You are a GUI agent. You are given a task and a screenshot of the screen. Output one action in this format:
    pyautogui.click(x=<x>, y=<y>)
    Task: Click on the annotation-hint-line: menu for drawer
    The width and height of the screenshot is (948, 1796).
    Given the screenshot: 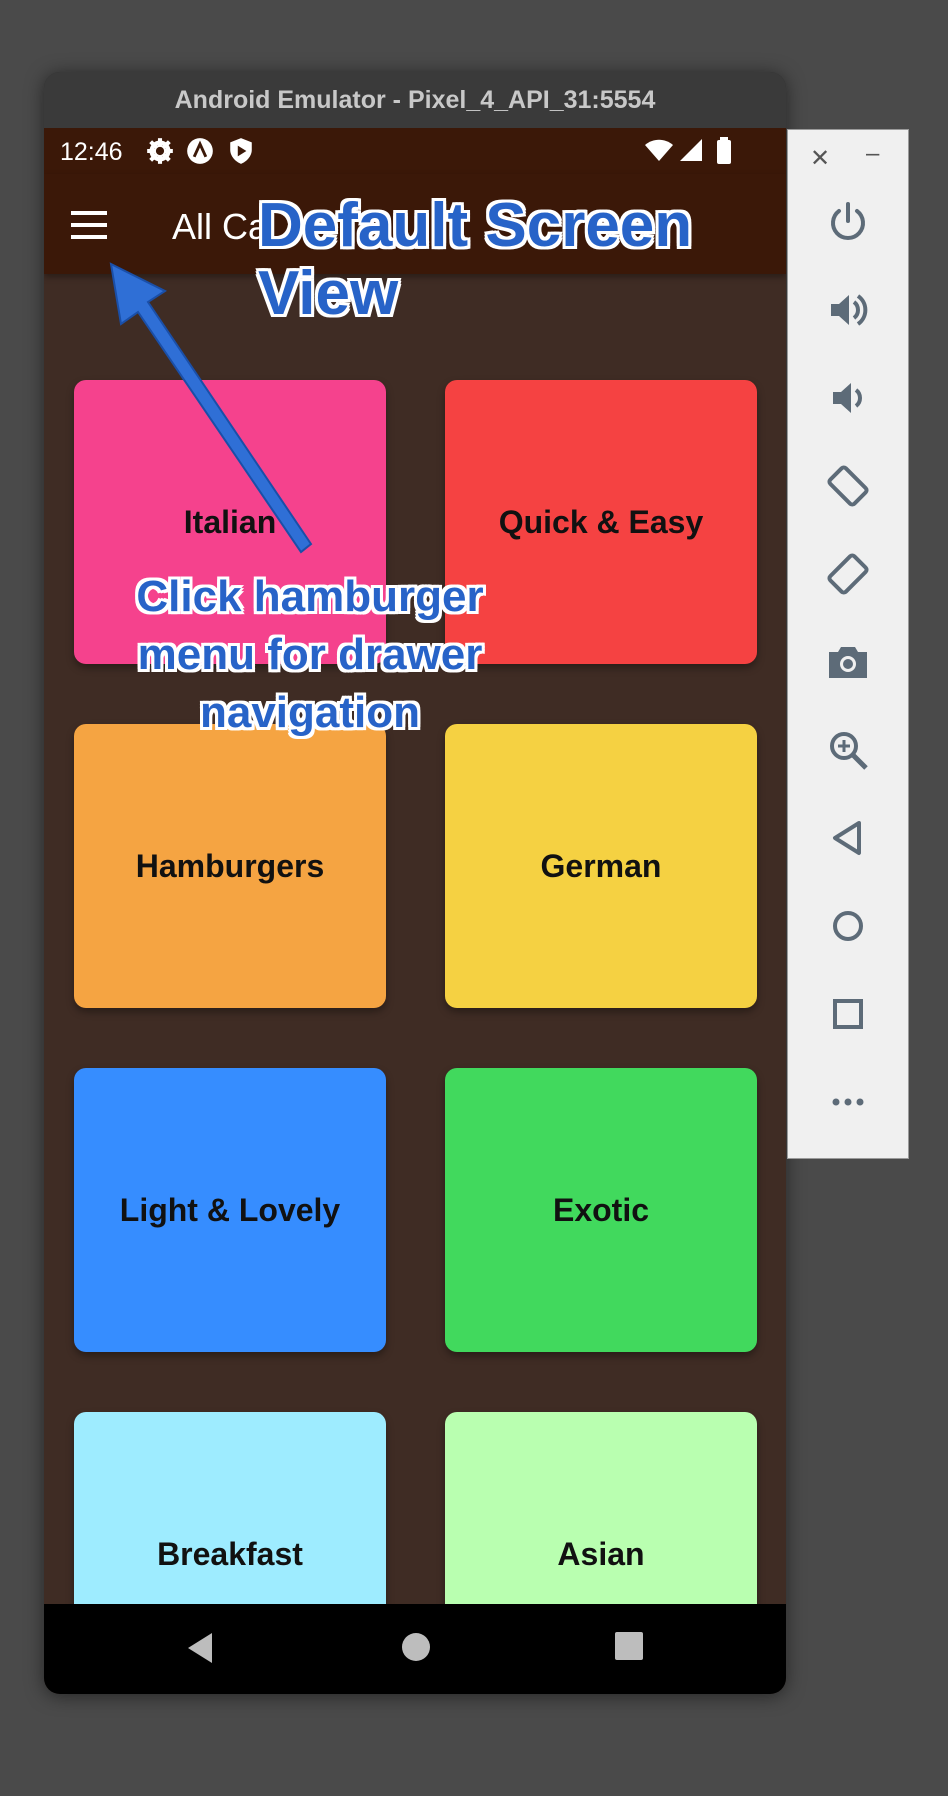 What is the action you would take?
    pyautogui.click(x=310, y=654)
    